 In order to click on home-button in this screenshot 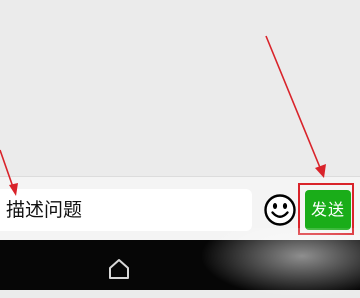, I will do `click(119, 269)`.